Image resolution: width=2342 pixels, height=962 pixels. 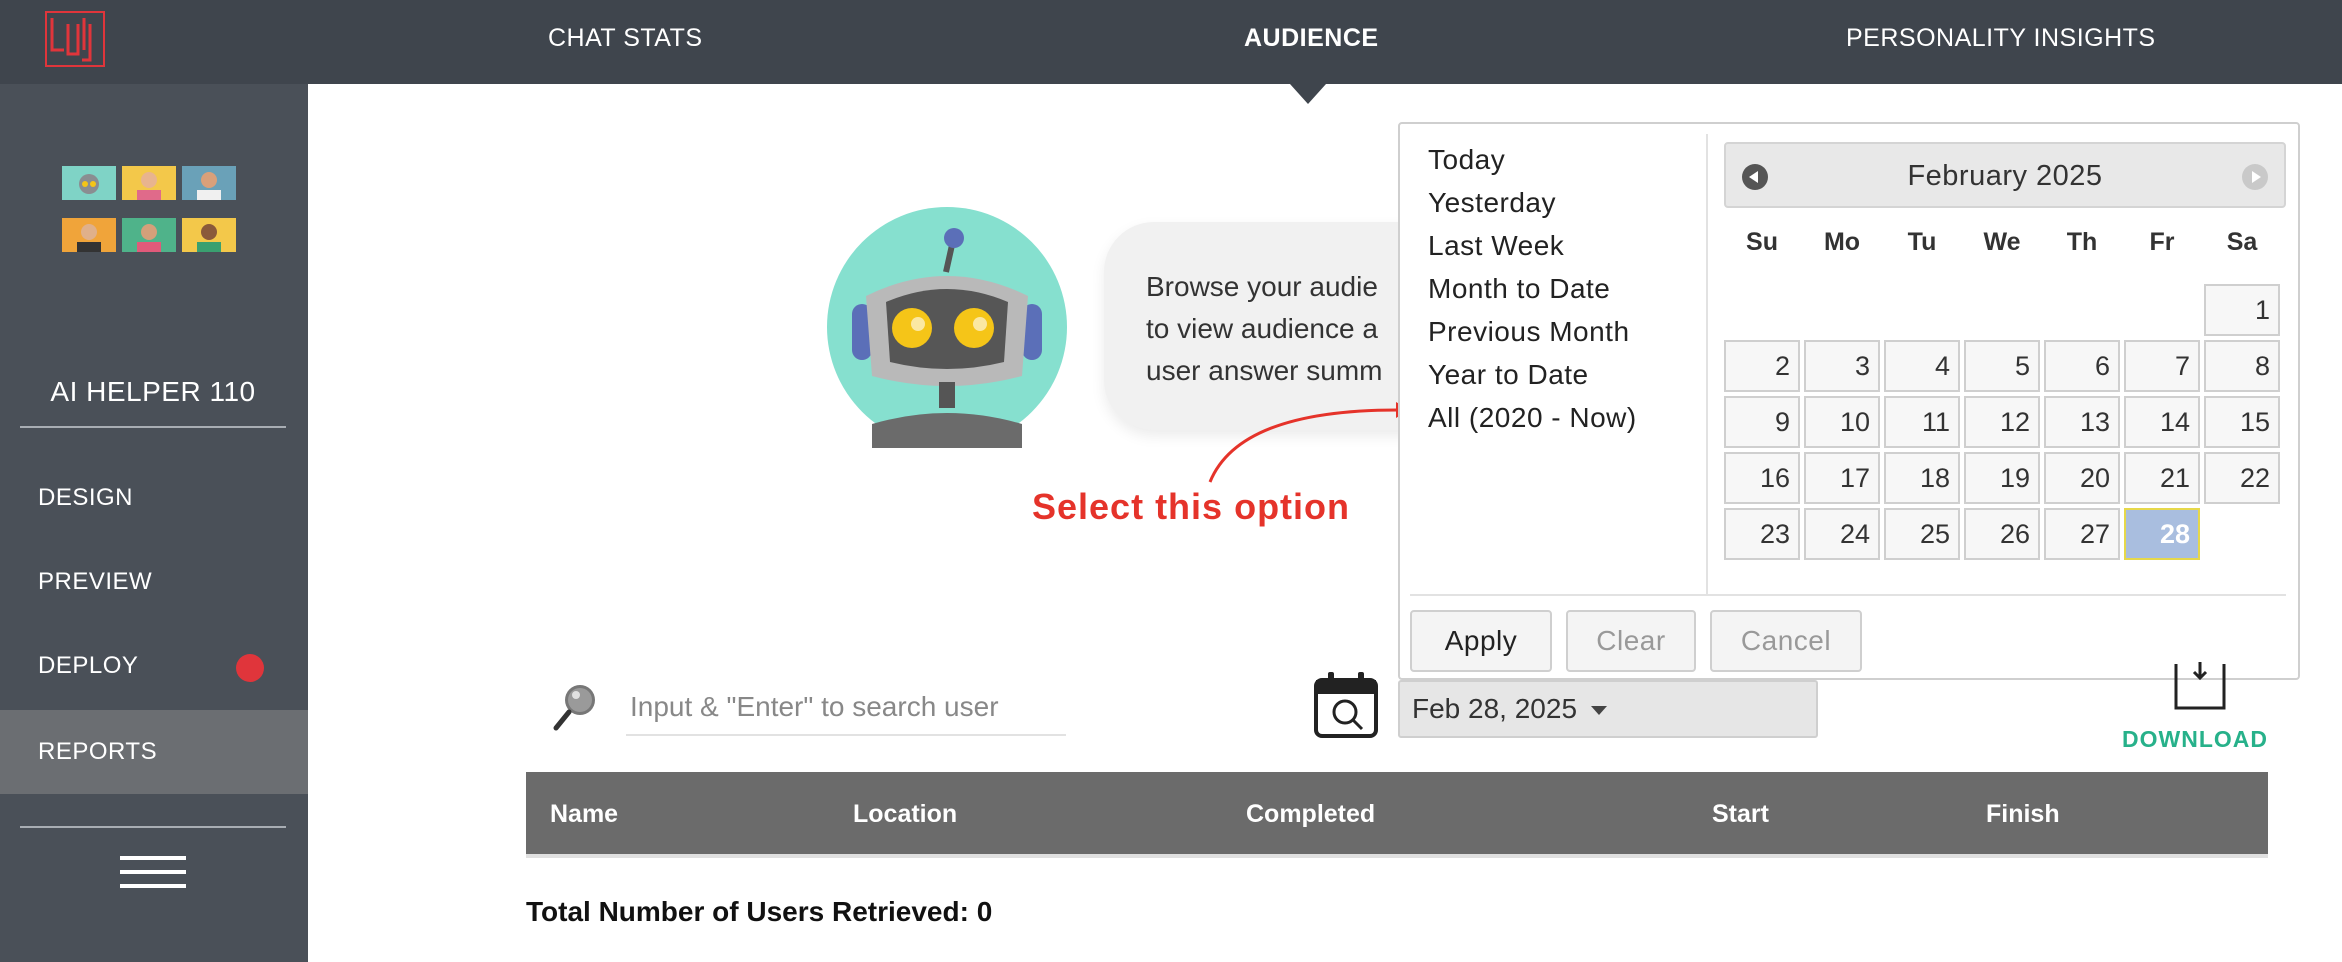 I want to click on calendar-day: 24, so click(x=1842, y=534).